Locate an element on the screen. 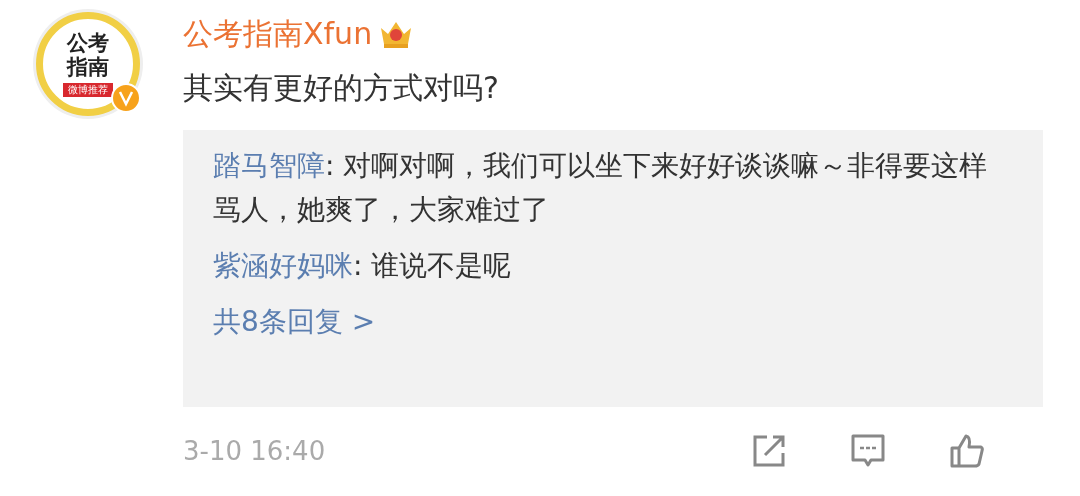  avatar-text: 公考指南 is located at coordinates (87, 55).